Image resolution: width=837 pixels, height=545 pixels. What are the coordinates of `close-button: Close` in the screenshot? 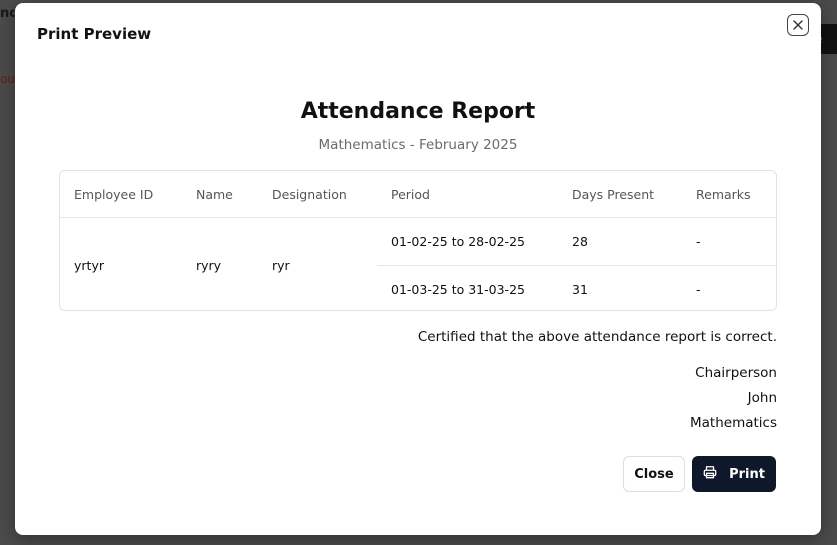 It's located at (654, 474).